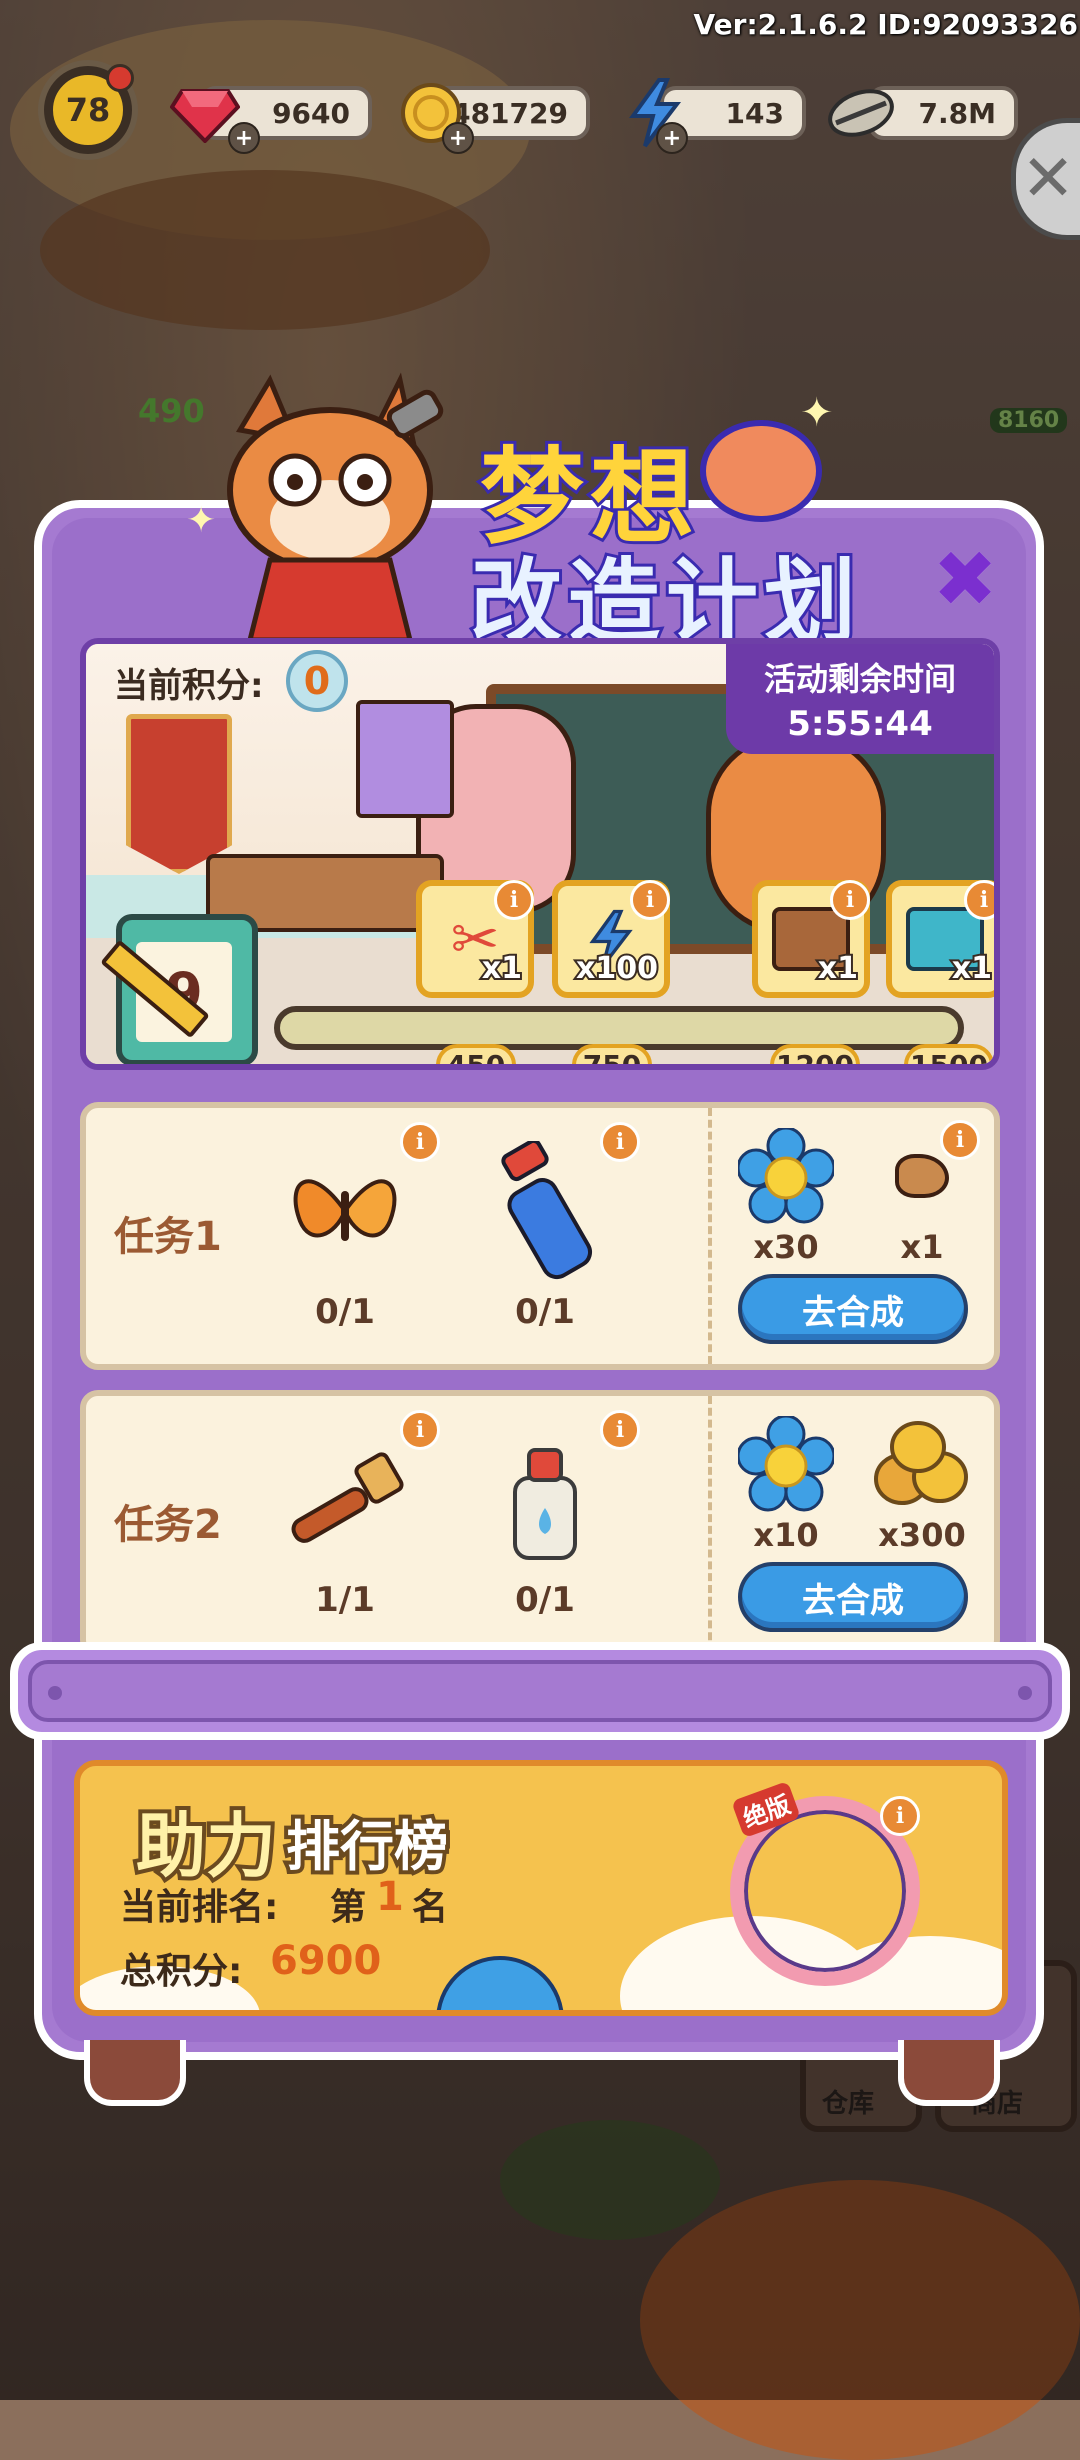 This screenshot has height=2460, width=1080. What do you see at coordinates (860, 724) in the screenshot?
I see `timer-value: 5:55:44` at bounding box center [860, 724].